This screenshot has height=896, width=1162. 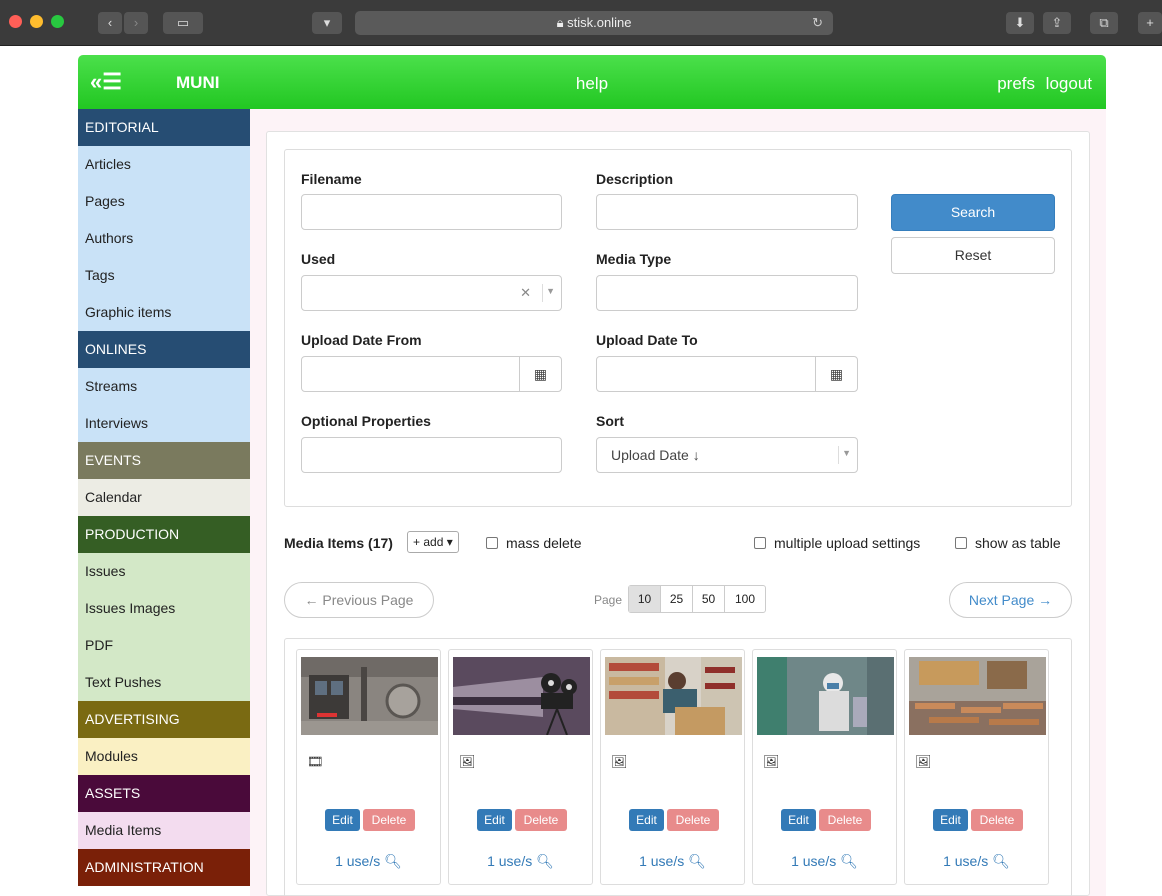 I want to click on sidebar-item-media-items: Media Items, so click(x=167, y=830).